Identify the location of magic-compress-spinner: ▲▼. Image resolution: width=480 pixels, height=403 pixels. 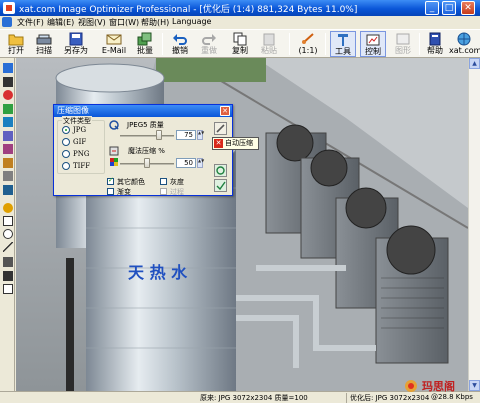
(200, 163).